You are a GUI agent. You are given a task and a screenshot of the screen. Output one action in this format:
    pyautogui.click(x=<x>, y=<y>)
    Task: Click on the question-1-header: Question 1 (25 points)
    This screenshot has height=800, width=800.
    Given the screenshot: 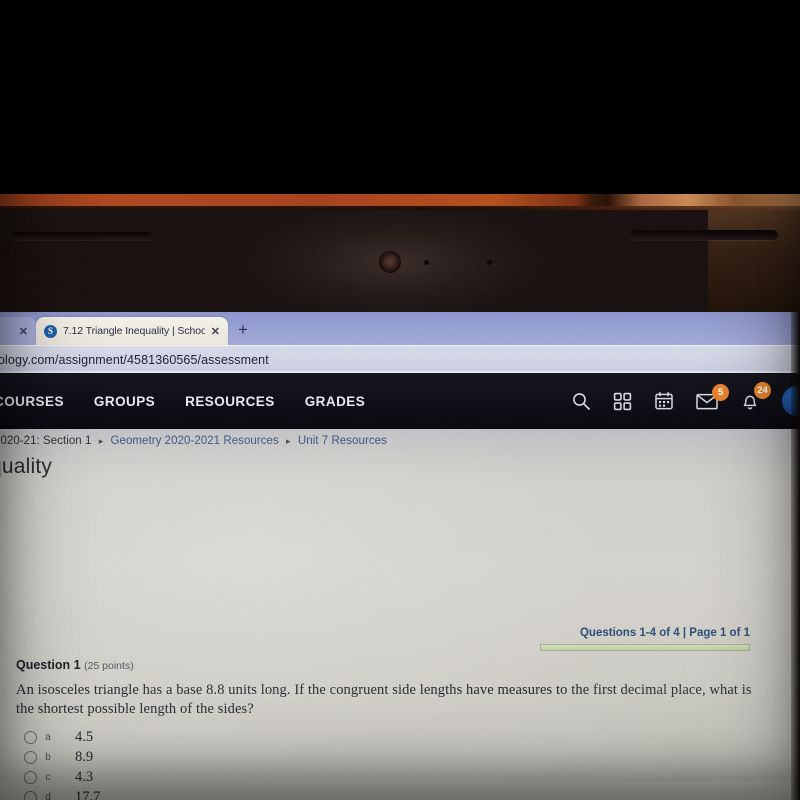 What is the action you would take?
    pyautogui.click(x=75, y=665)
    